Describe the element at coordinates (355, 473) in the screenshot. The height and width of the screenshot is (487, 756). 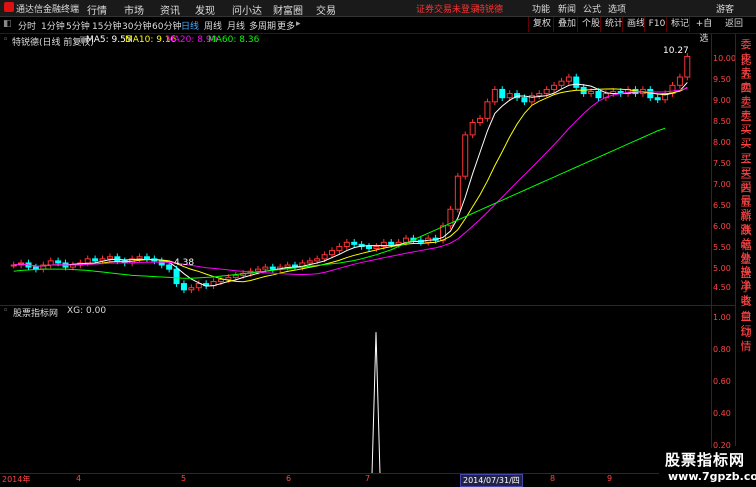
I see `x-axis-line` at that location.